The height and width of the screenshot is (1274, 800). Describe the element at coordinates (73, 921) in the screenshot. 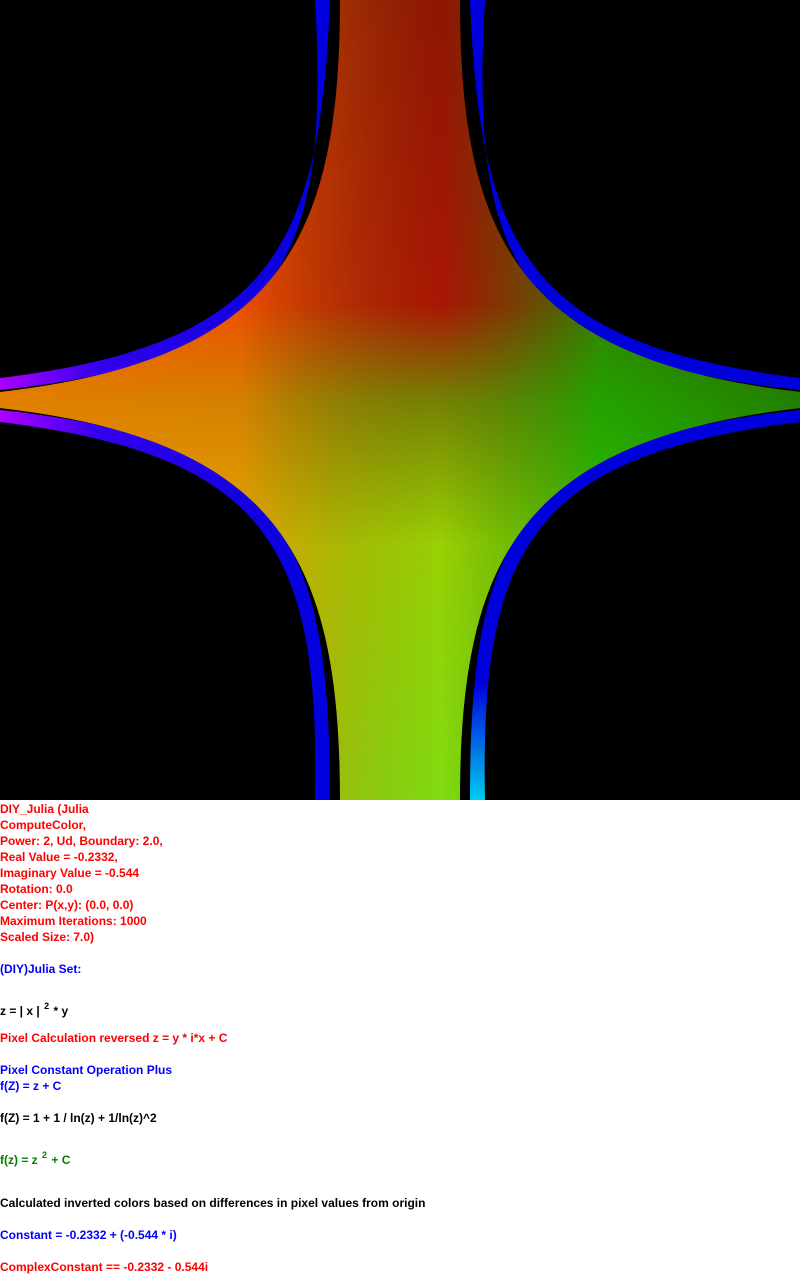

I see `param-line-iterations: Maximum Iterations: 1000` at that location.